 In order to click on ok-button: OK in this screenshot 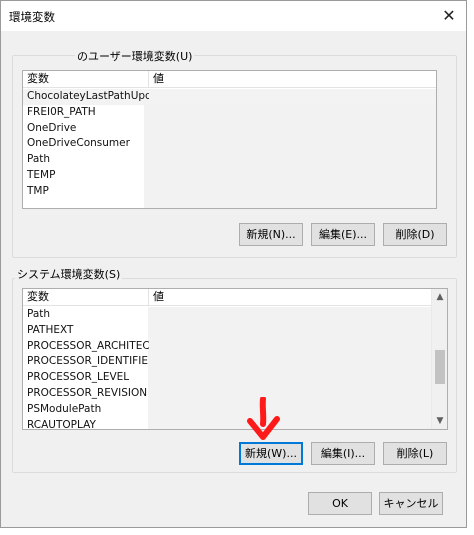, I will do `click(340, 503)`.